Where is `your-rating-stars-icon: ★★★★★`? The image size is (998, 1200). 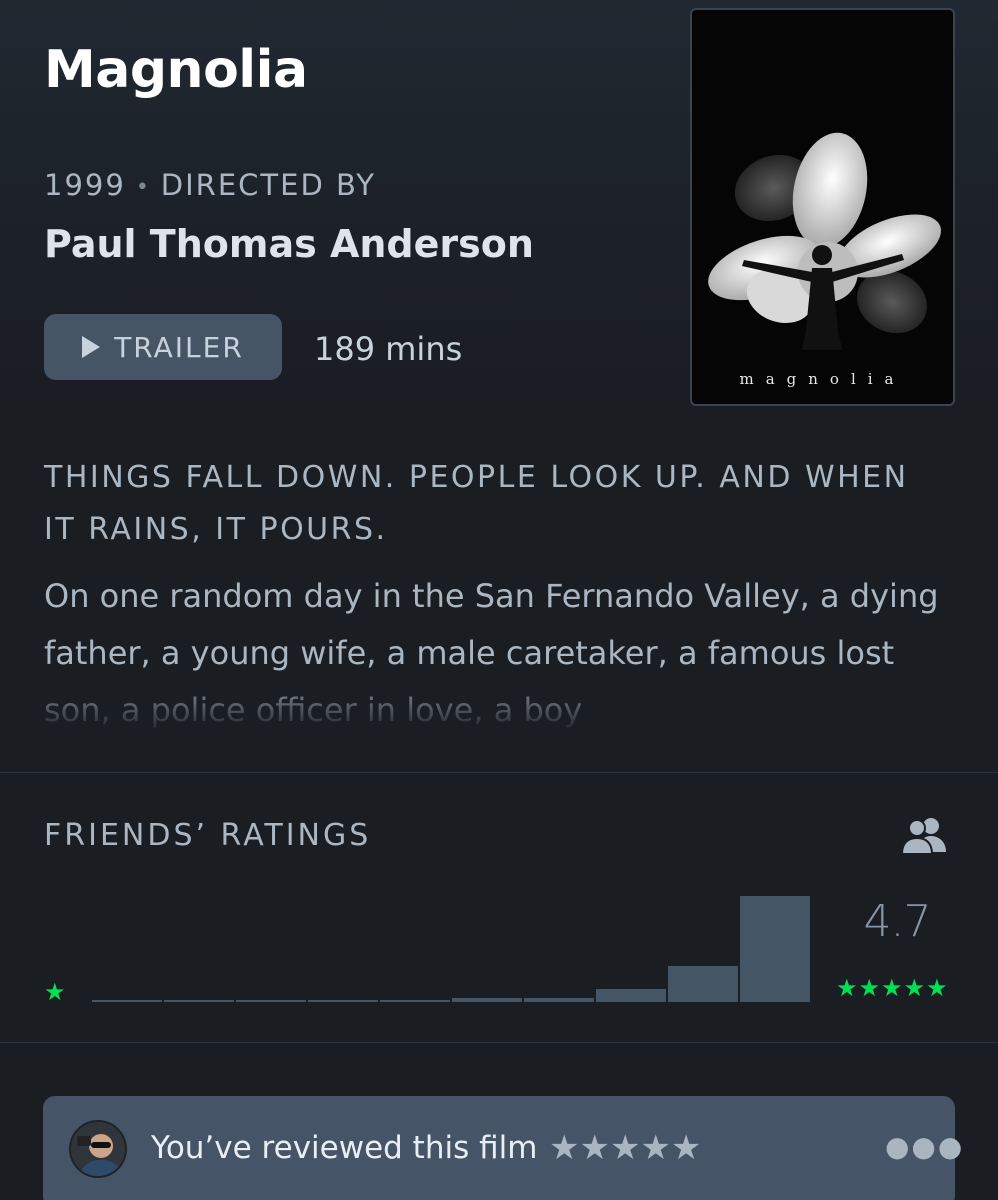 your-rating-stars-icon: ★★★★★ is located at coordinates (625, 1148).